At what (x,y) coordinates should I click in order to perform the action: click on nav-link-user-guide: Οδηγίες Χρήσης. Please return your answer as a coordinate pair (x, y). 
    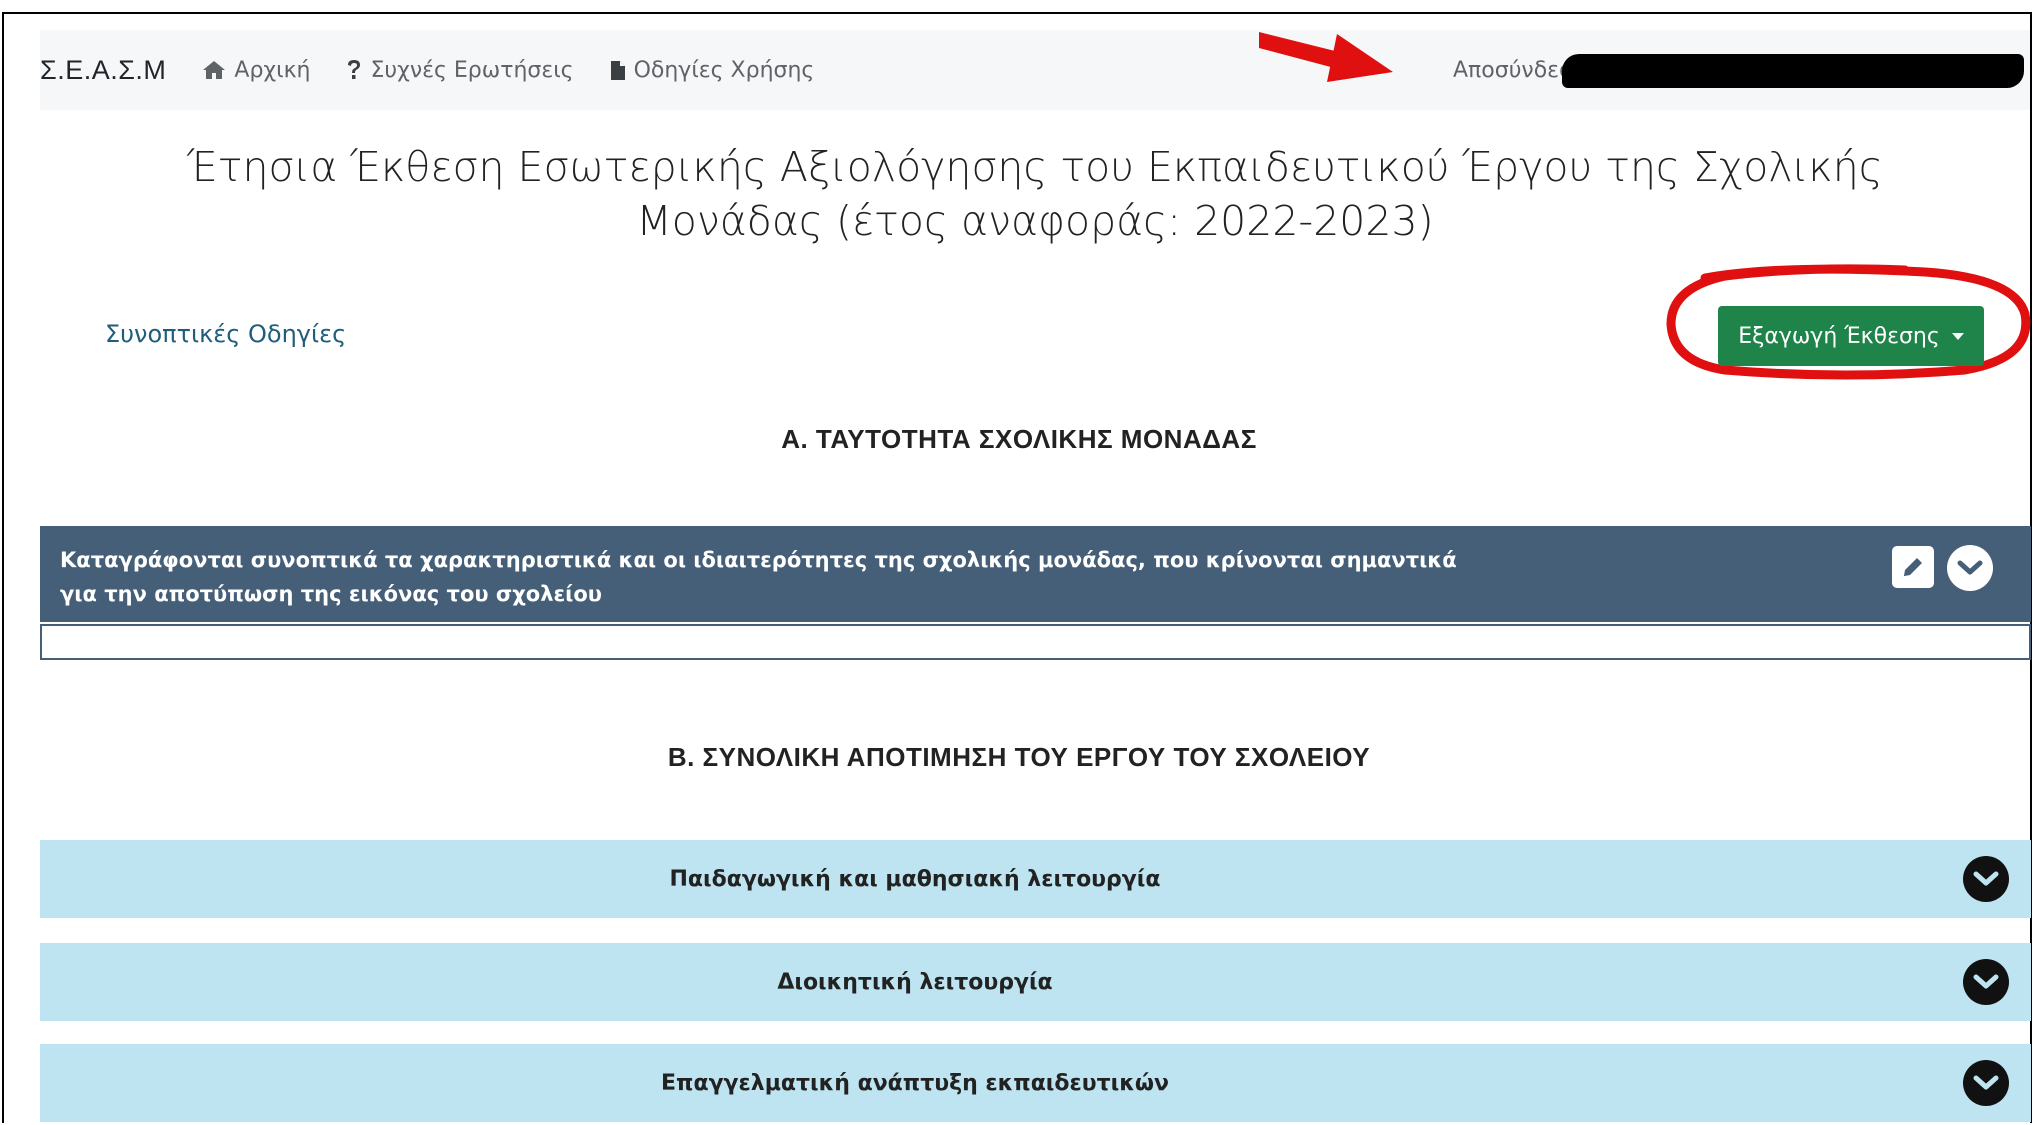
    Looking at the image, I should click on (712, 70).